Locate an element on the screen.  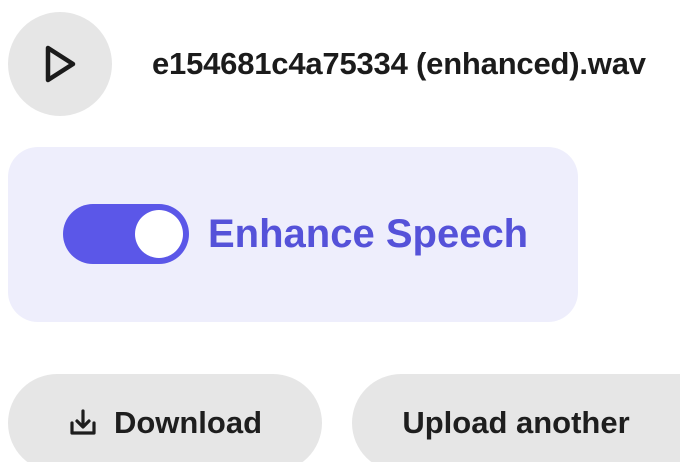
toggle-knob is located at coordinates (159, 234).